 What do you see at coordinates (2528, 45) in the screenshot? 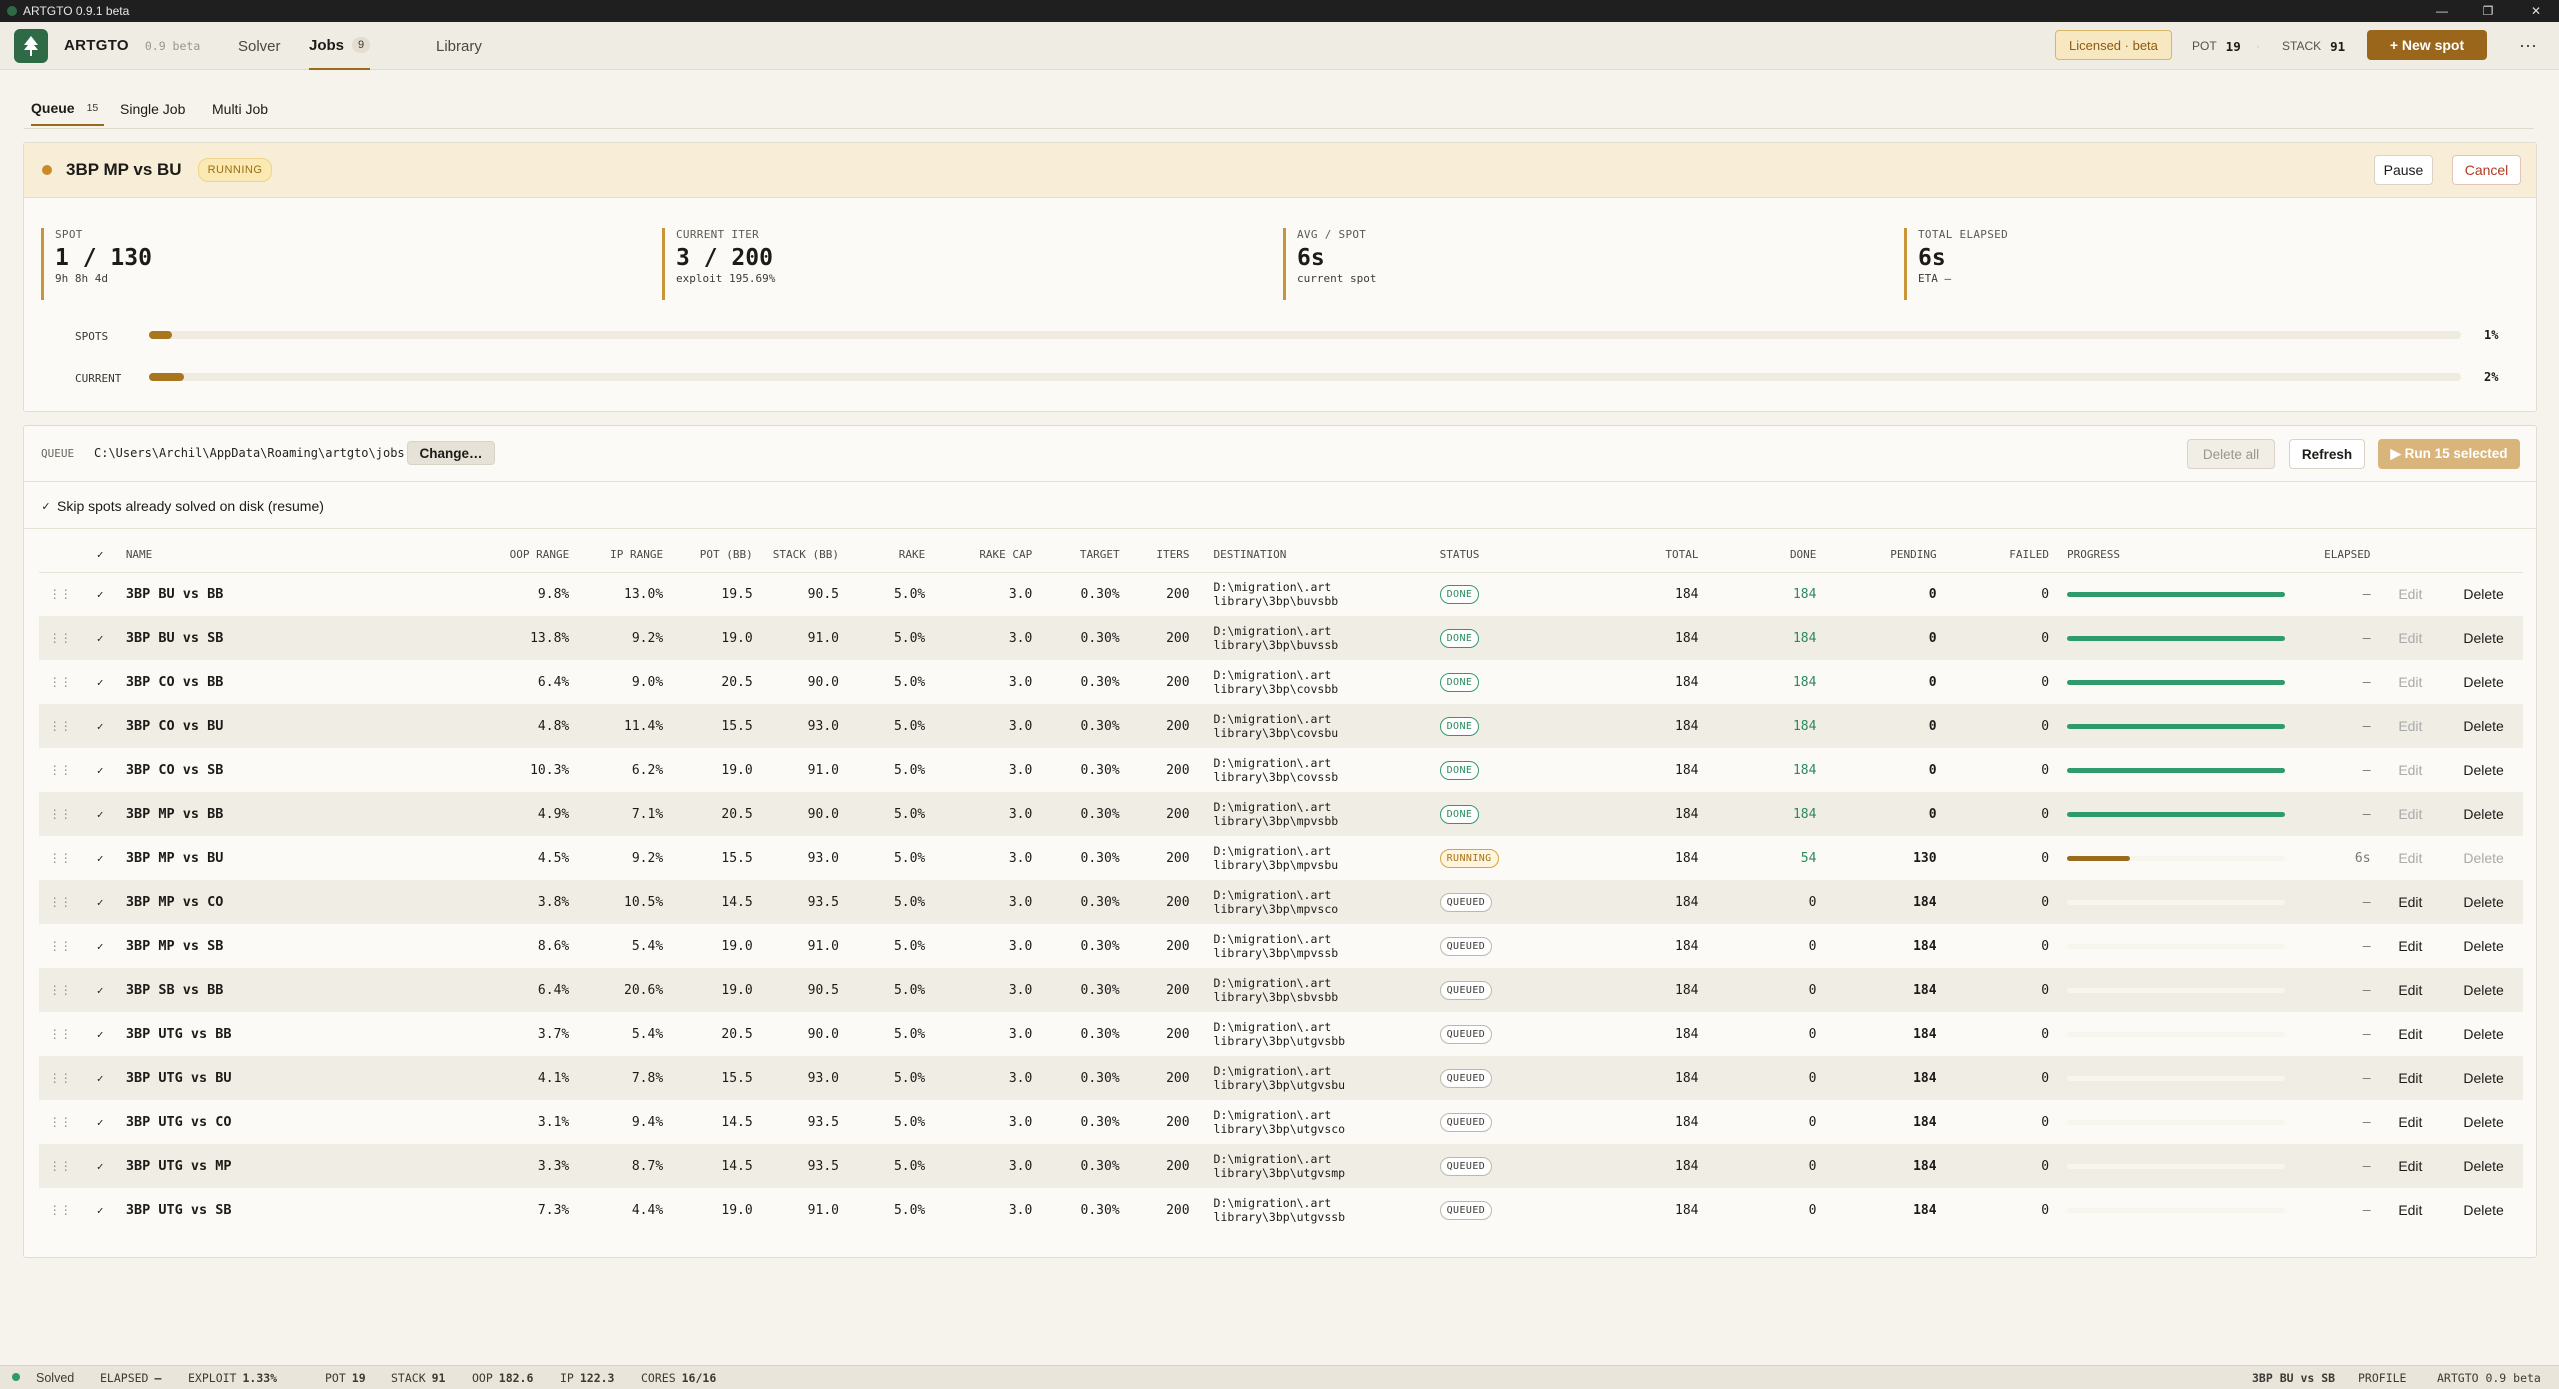
I see `more-menu-icon: ···` at bounding box center [2528, 45].